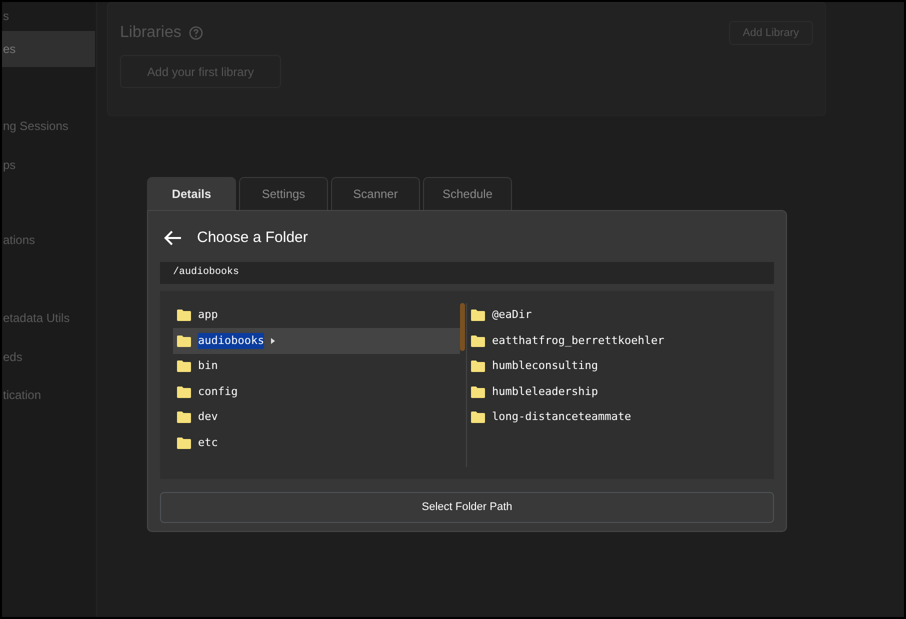 The width and height of the screenshot is (906, 619). Describe the element at coordinates (375, 193) in the screenshot. I see `tab: Scanner` at that location.